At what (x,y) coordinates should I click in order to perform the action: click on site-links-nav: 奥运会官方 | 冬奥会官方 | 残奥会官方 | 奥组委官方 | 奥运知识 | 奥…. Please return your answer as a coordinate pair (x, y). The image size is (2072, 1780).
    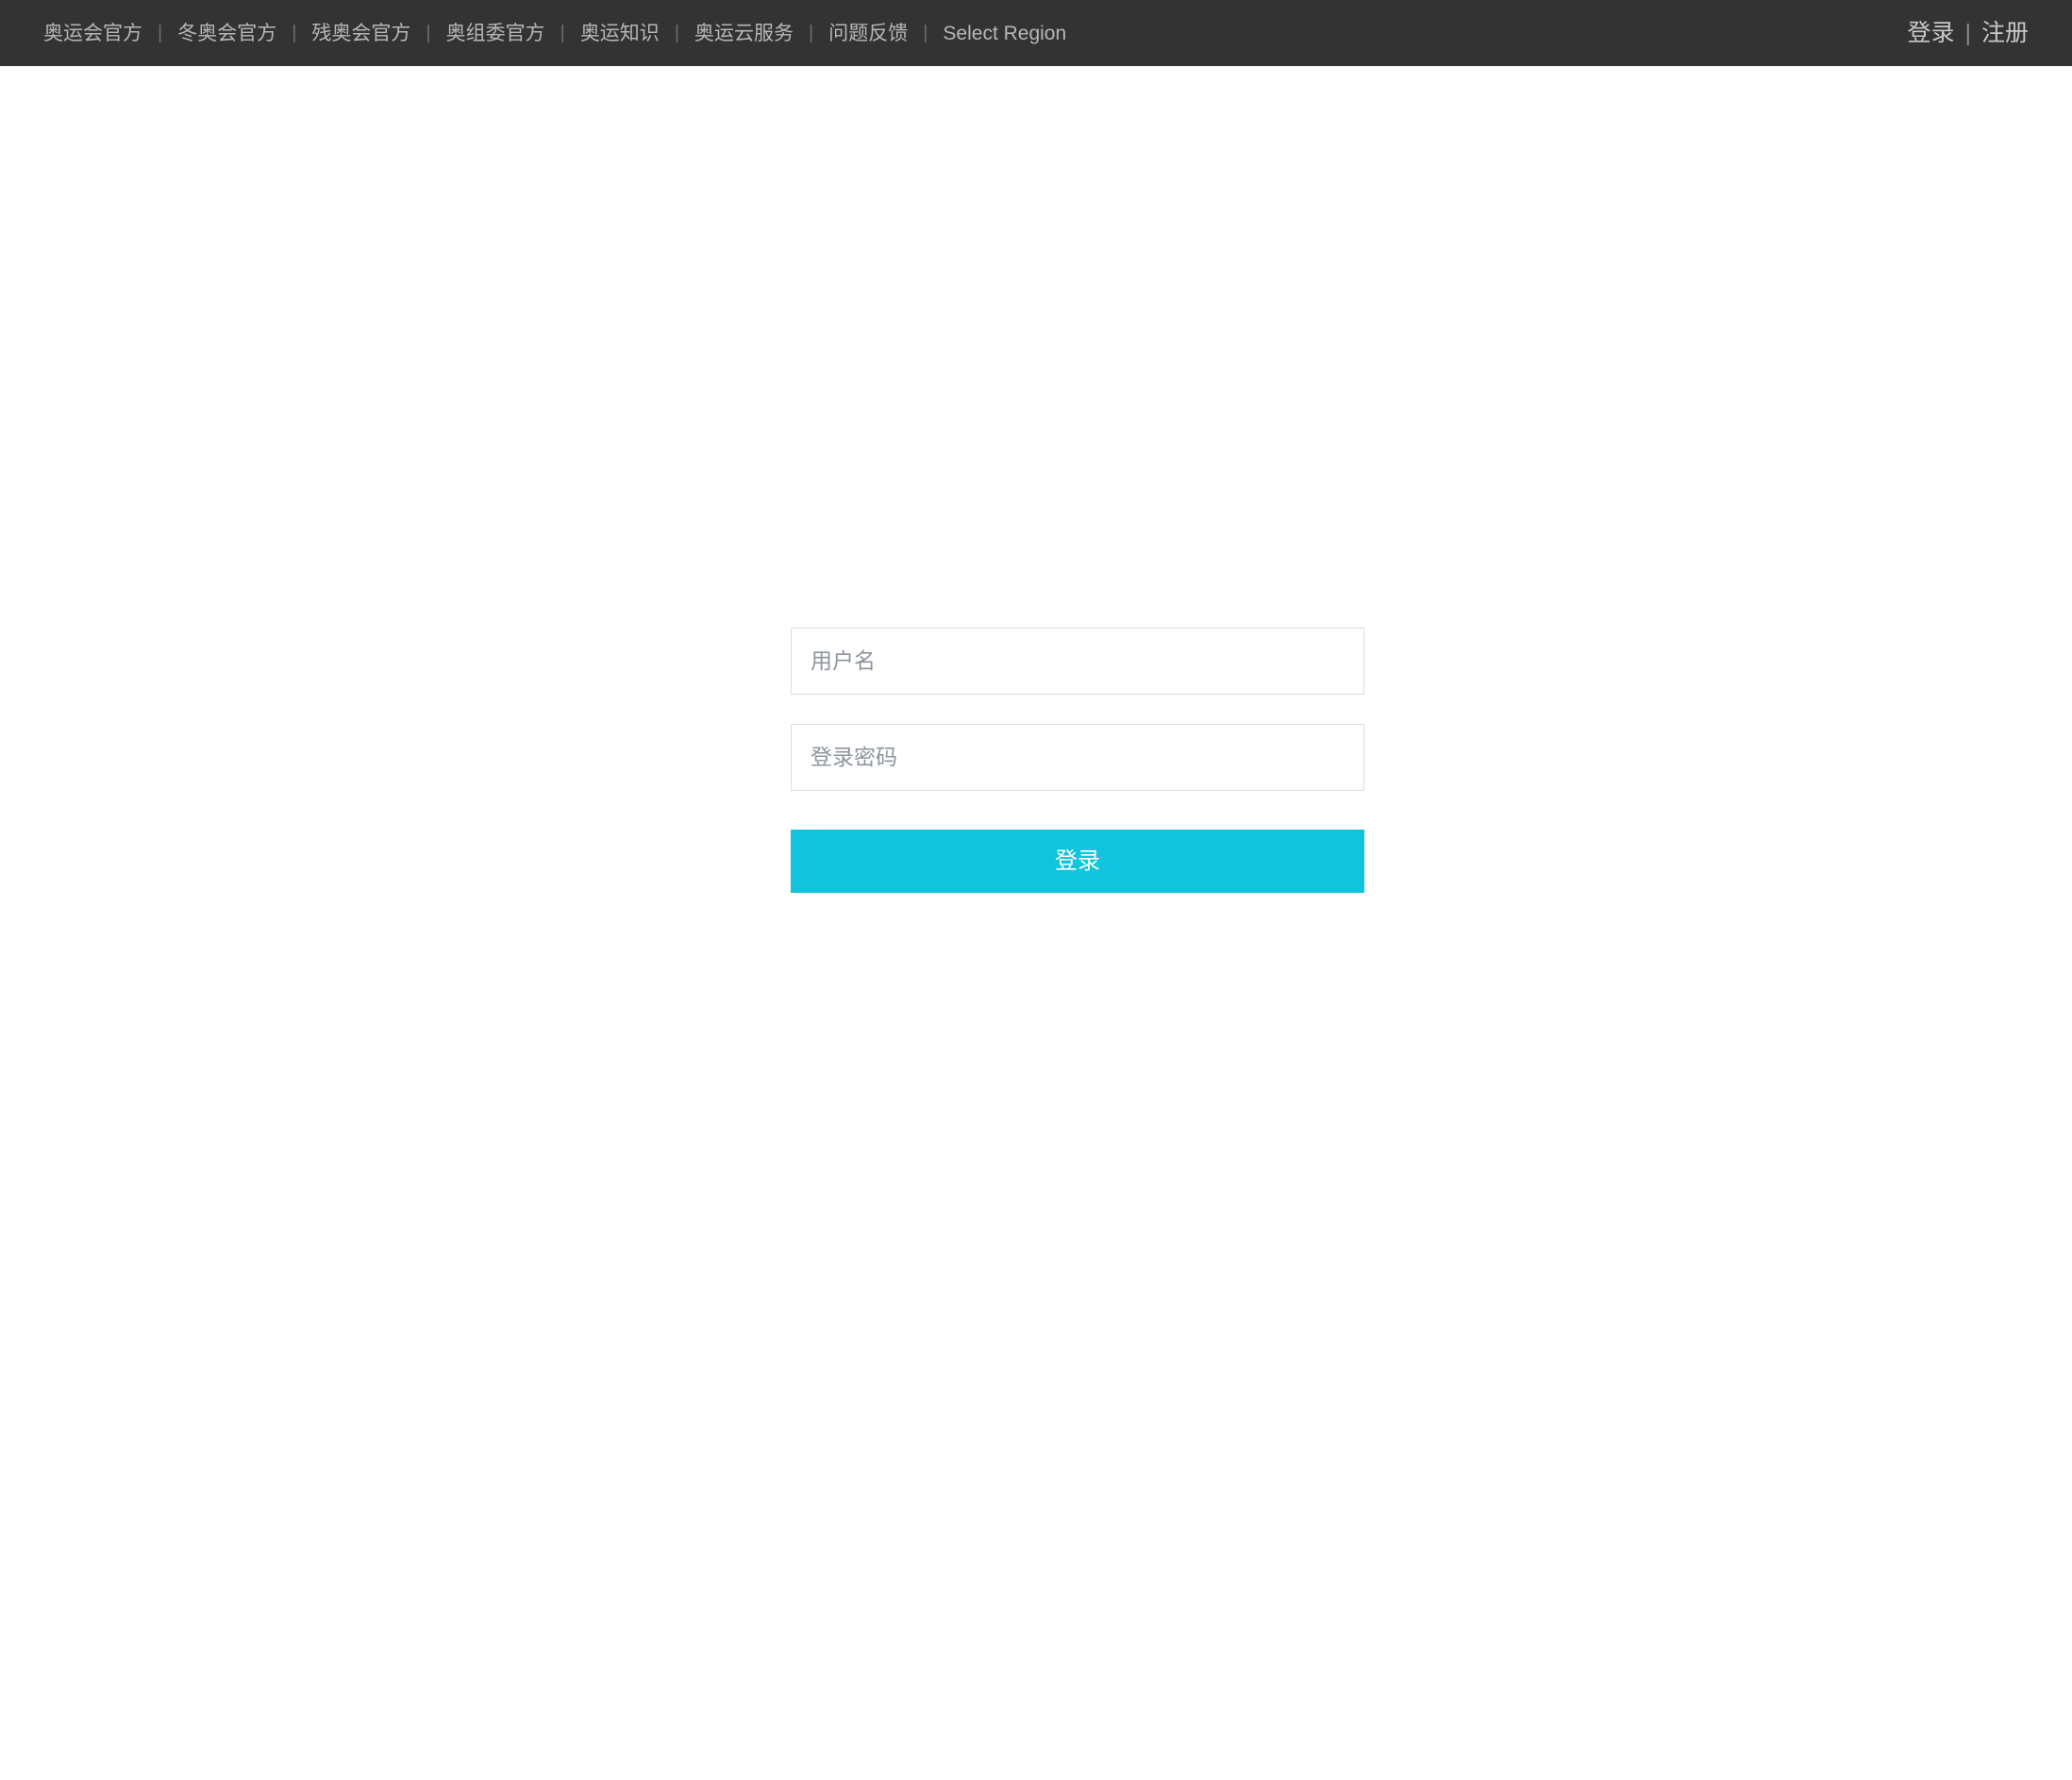
    Looking at the image, I should click on (554, 33).